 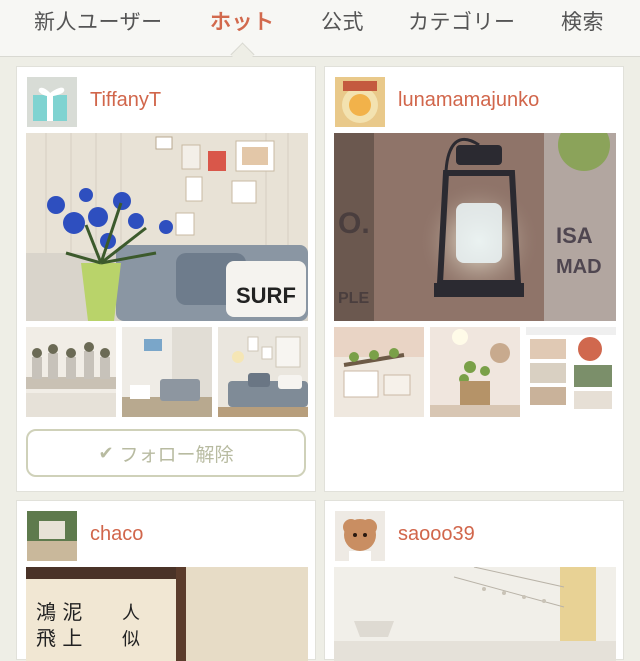 What do you see at coordinates (242, 20) in the screenshot?
I see `tab-hot: ホット` at bounding box center [242, 20].